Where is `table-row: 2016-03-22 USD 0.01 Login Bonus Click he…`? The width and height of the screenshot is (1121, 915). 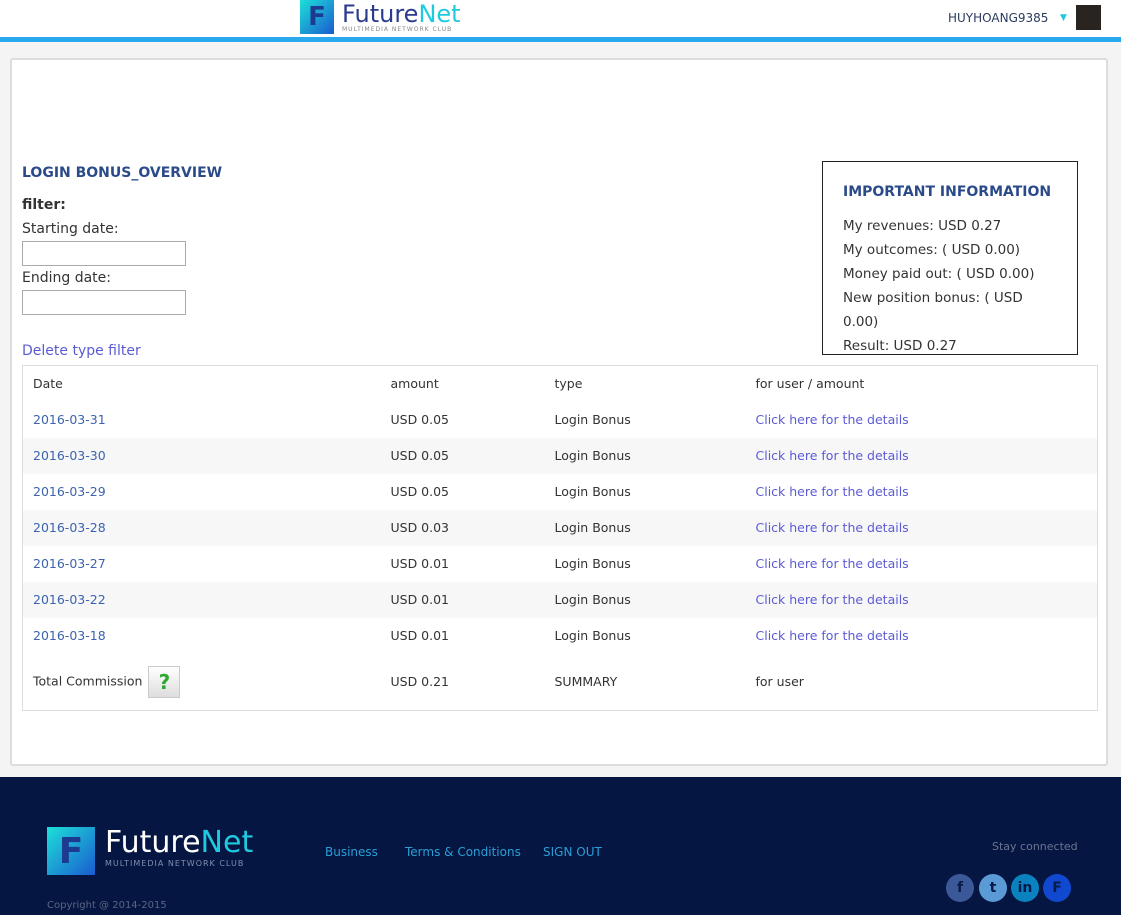 table-row: 2016-03-22 USD 0.01 Login Bonus Click he… is located at coordinates (560, 599).